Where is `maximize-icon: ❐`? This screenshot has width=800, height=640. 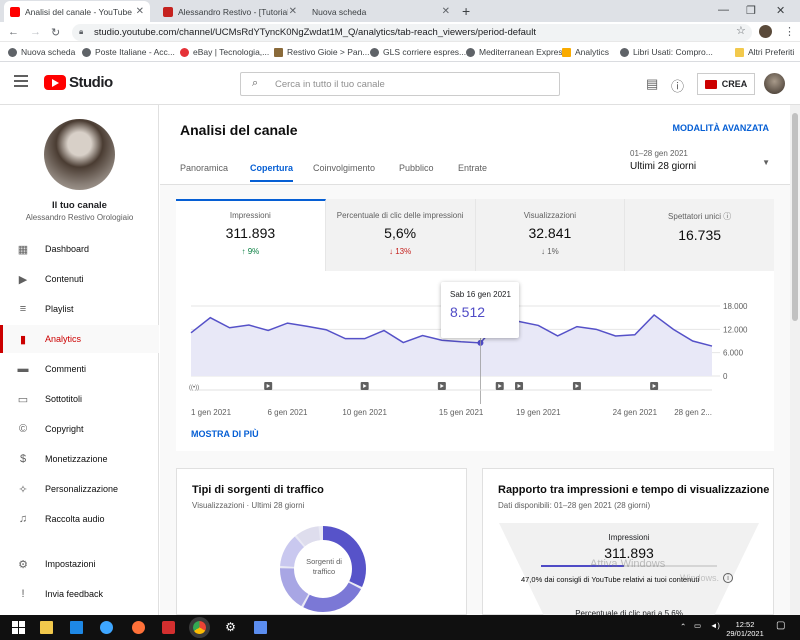 maximize-icon: ❐ is located at coordinates (751, 10).